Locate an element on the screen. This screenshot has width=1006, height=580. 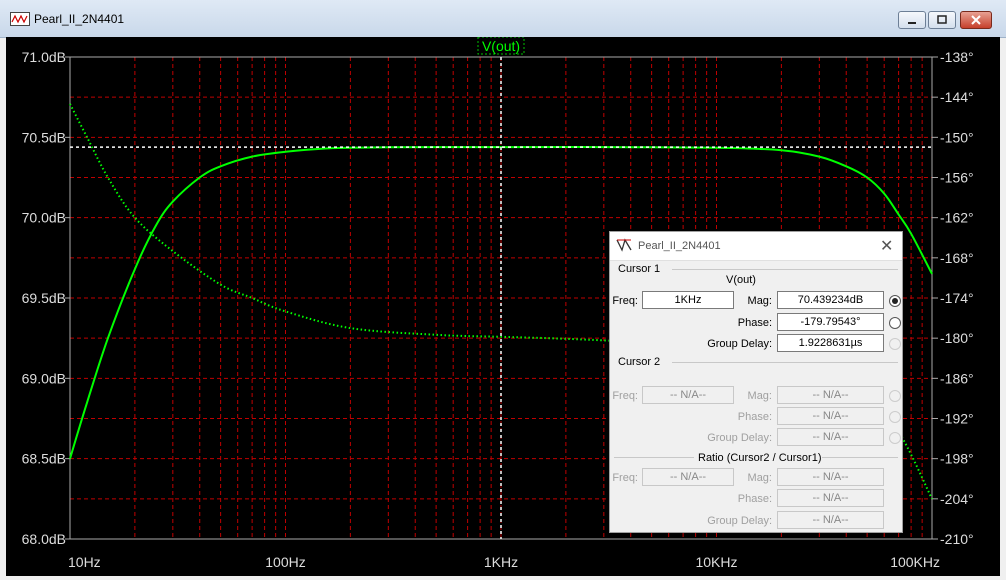
x-tick-label: 1KHz is located at coordinates (501, 562).